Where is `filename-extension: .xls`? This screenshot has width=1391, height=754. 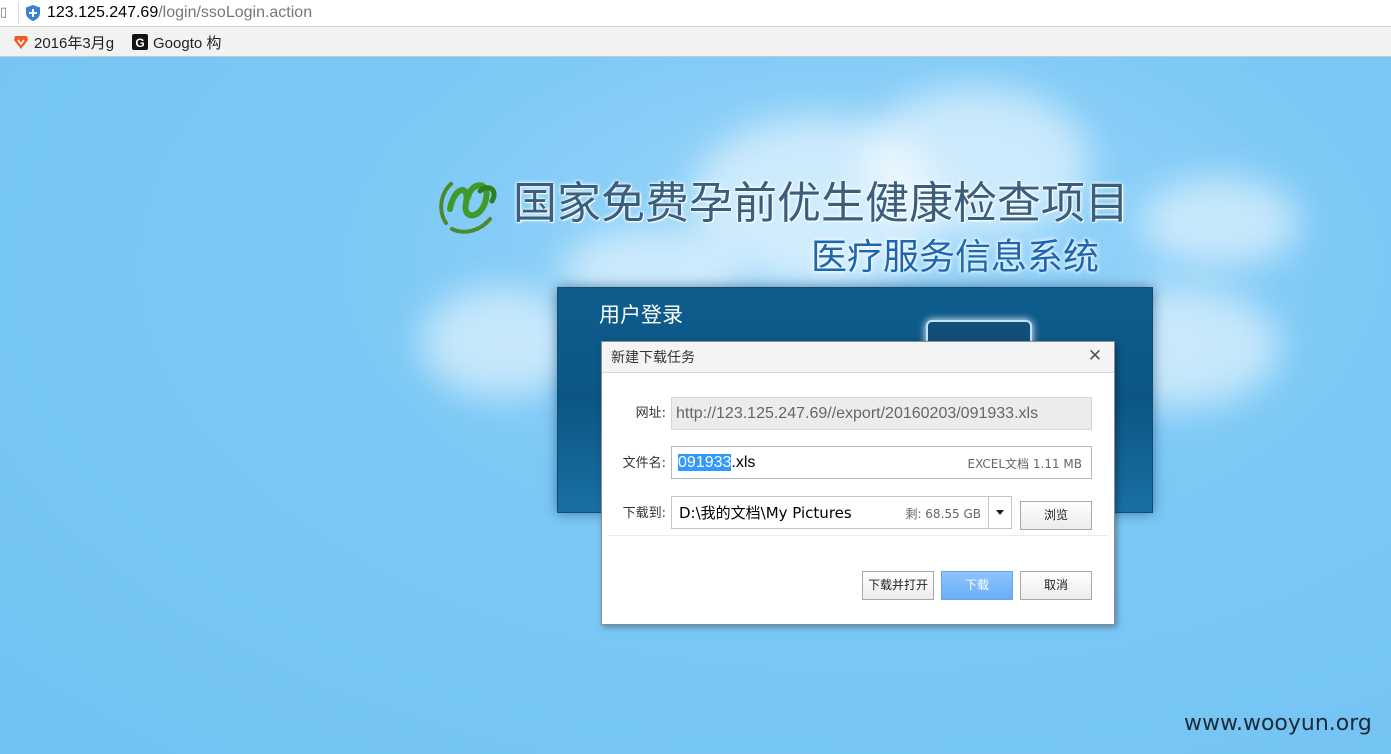
filename-extension: .xls is located at coordinates (743, 462).